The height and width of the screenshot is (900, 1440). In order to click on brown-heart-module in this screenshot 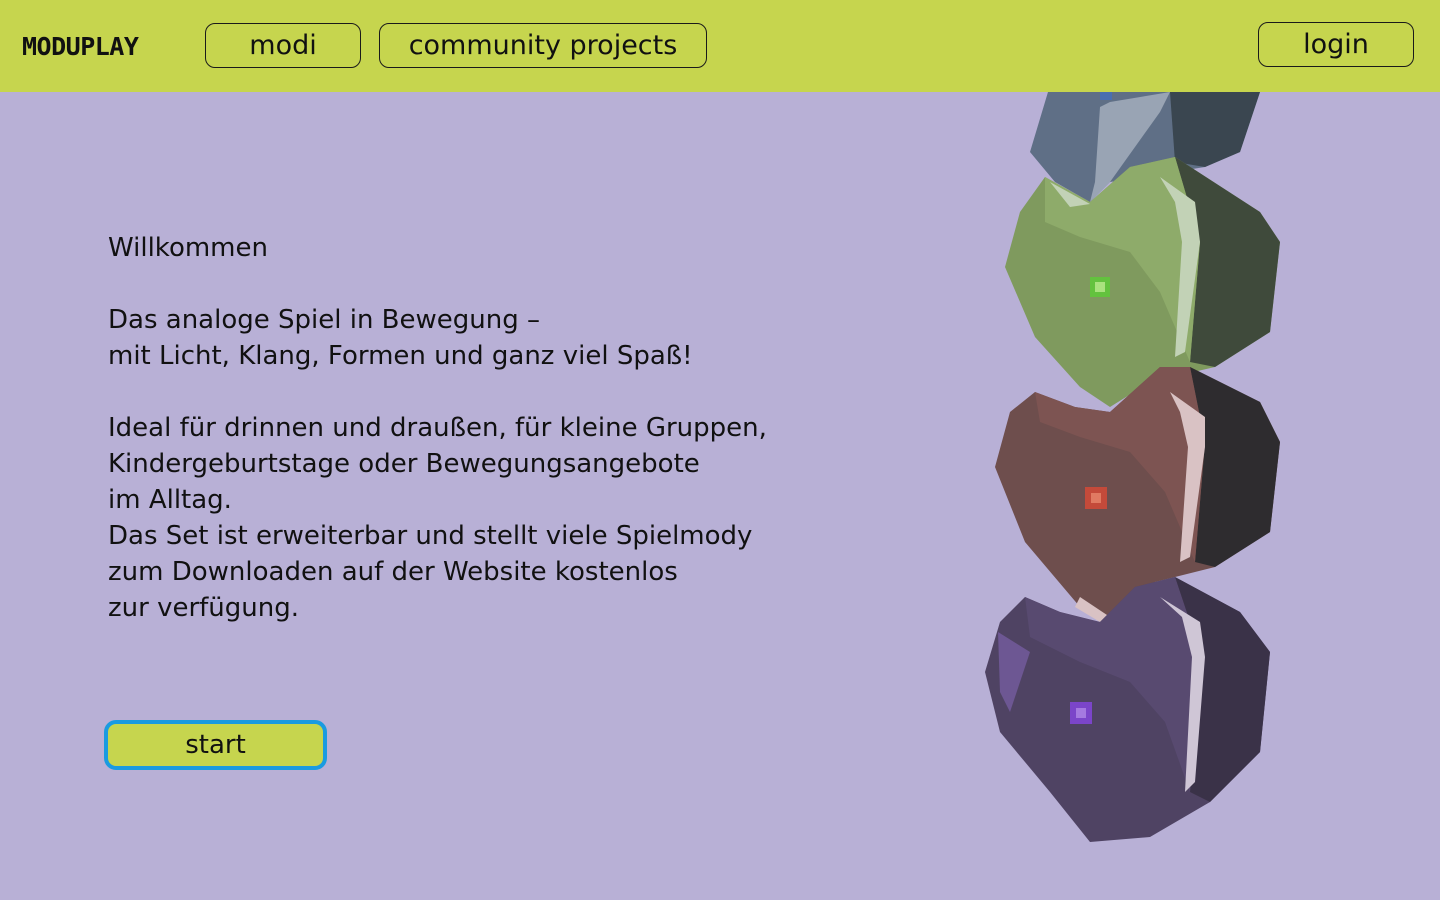, I will do `click(1137, 494)`.